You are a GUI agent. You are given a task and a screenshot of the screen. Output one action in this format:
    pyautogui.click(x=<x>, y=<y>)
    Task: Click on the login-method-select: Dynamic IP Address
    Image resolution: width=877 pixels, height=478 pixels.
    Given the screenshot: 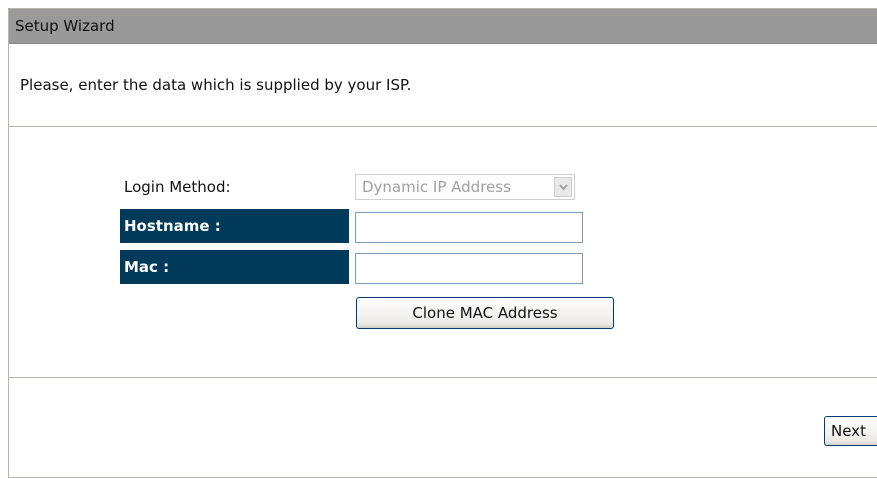 What is the action you would take?
    pyautogui.click(x=465, y=187)
    